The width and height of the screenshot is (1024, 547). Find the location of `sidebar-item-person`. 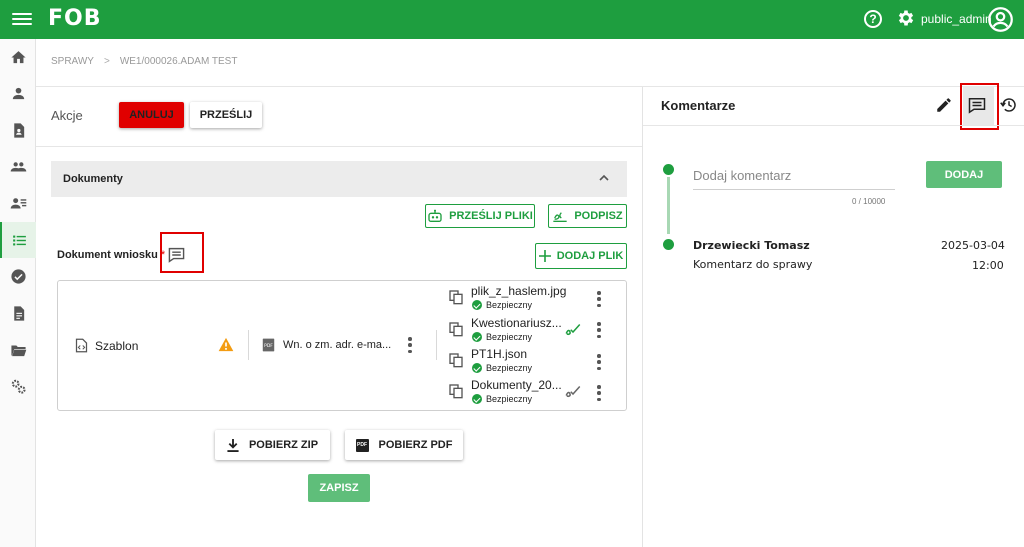

sidebar-item-person is located at coordinates (18, 93).